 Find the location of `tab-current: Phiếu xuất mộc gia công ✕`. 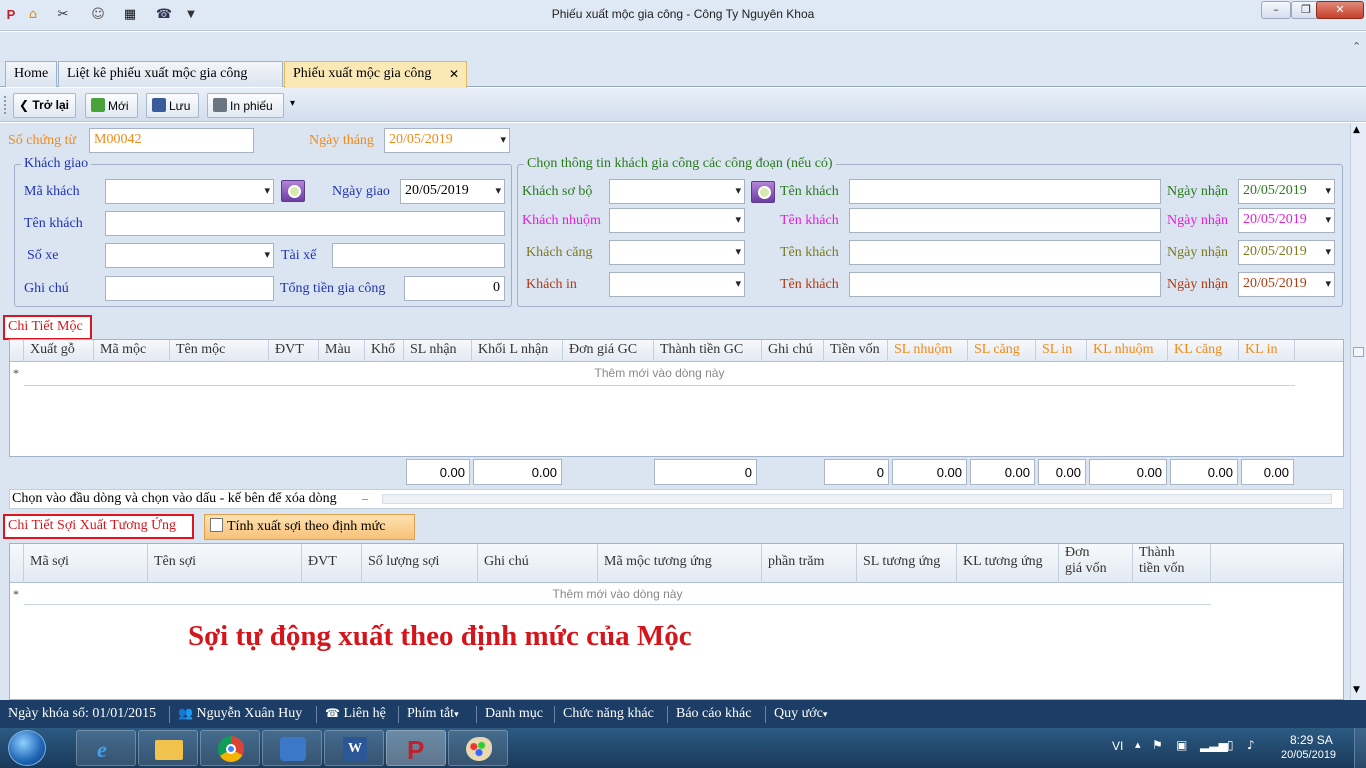

tab-current: Phiếu xuất mộc gia công ✕ is located at coordinates (375, 74).